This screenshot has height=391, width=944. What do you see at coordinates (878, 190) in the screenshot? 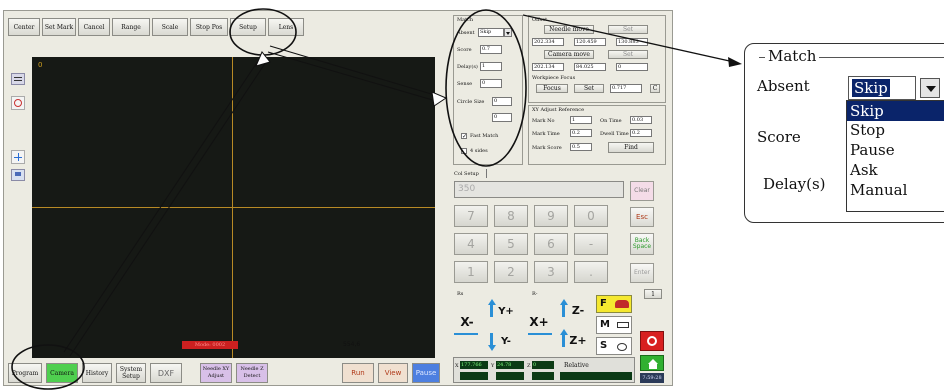
I see `option-manual: Manual` at bounding box center [878, 190].